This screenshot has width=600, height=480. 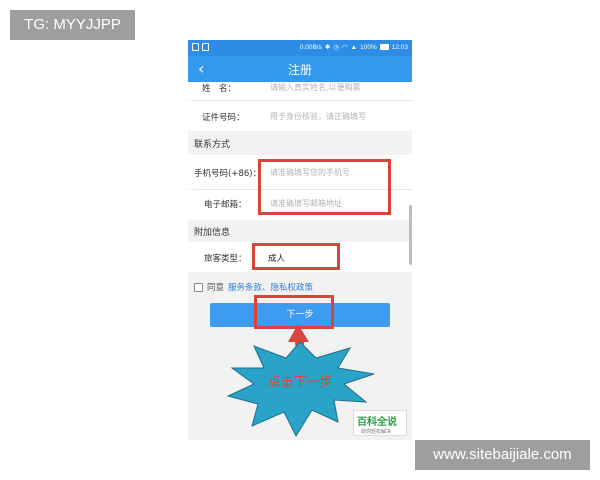 What do you see at coordinates (72, 25) in the screenshot?
I see `watermark-top-left: TG: MYYJJPP` at bounding box center [72, 25].